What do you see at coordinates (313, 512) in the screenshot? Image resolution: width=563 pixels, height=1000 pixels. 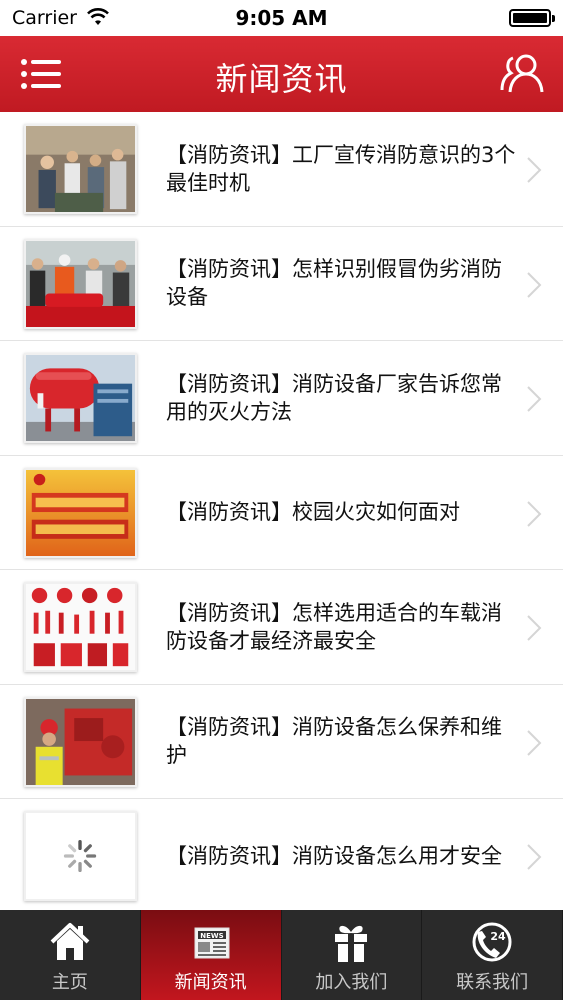 I see `news-title: 【消防资讯】校园火灾如何面对` at bounding box center [313, 512].